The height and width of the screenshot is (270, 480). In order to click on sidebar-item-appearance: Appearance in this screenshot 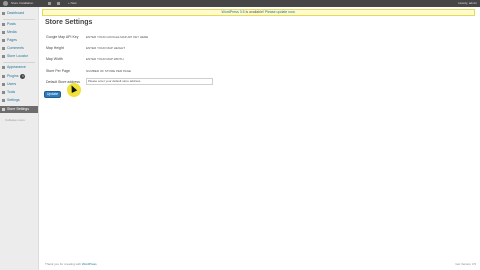, I will do `click(19, 67)`.